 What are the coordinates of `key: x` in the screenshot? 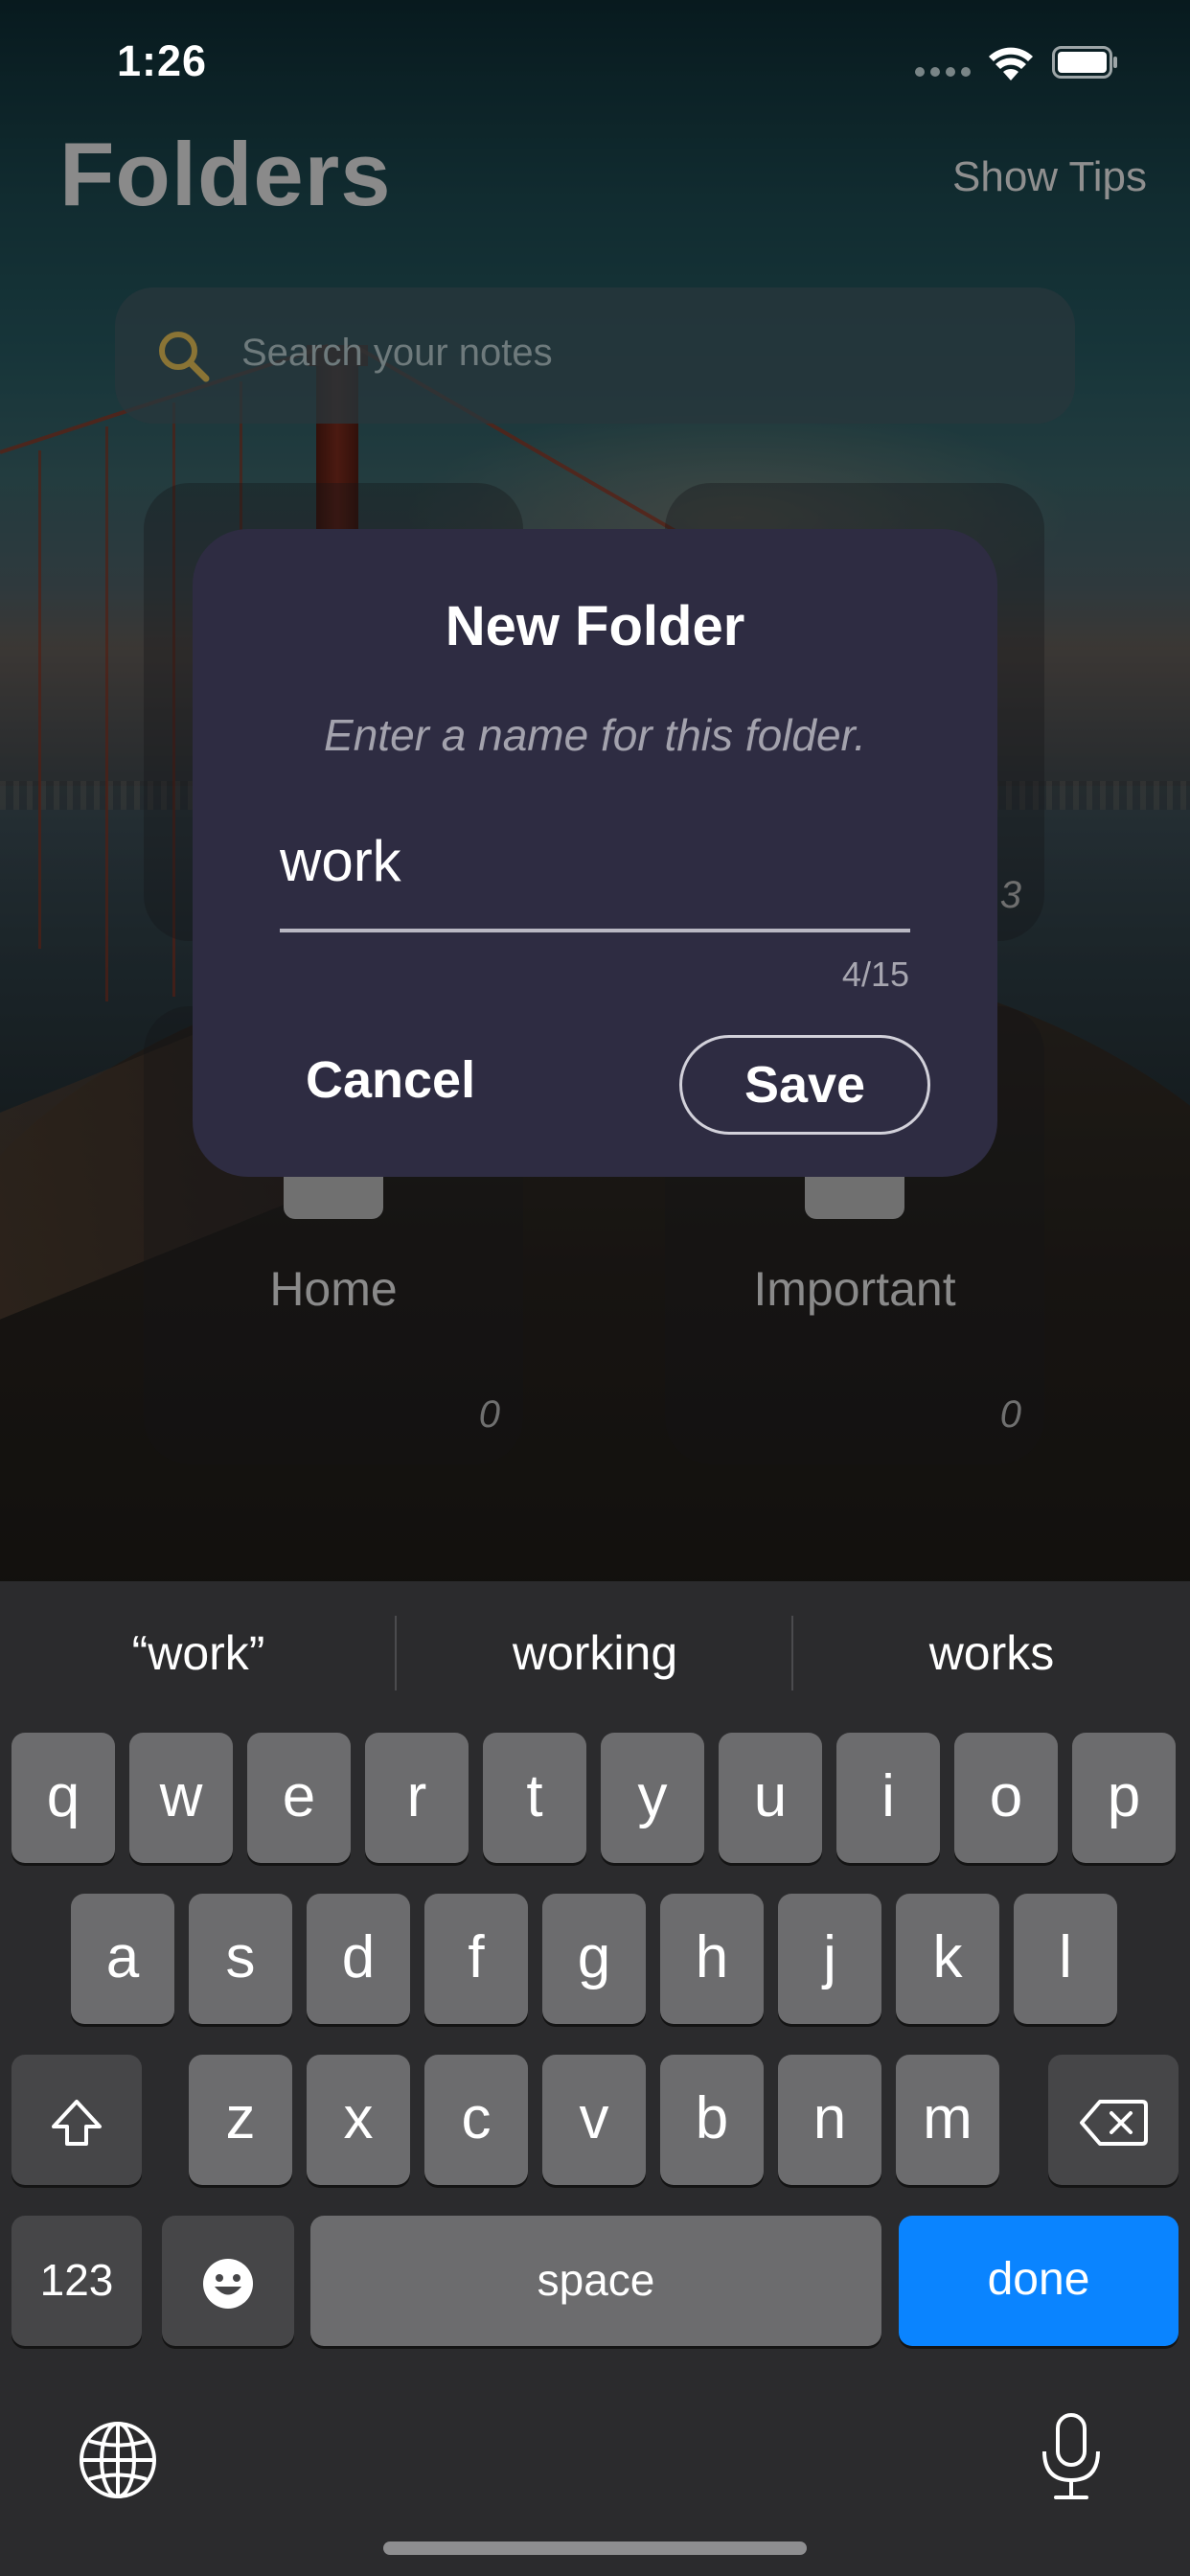 It's located at (358, 2120).